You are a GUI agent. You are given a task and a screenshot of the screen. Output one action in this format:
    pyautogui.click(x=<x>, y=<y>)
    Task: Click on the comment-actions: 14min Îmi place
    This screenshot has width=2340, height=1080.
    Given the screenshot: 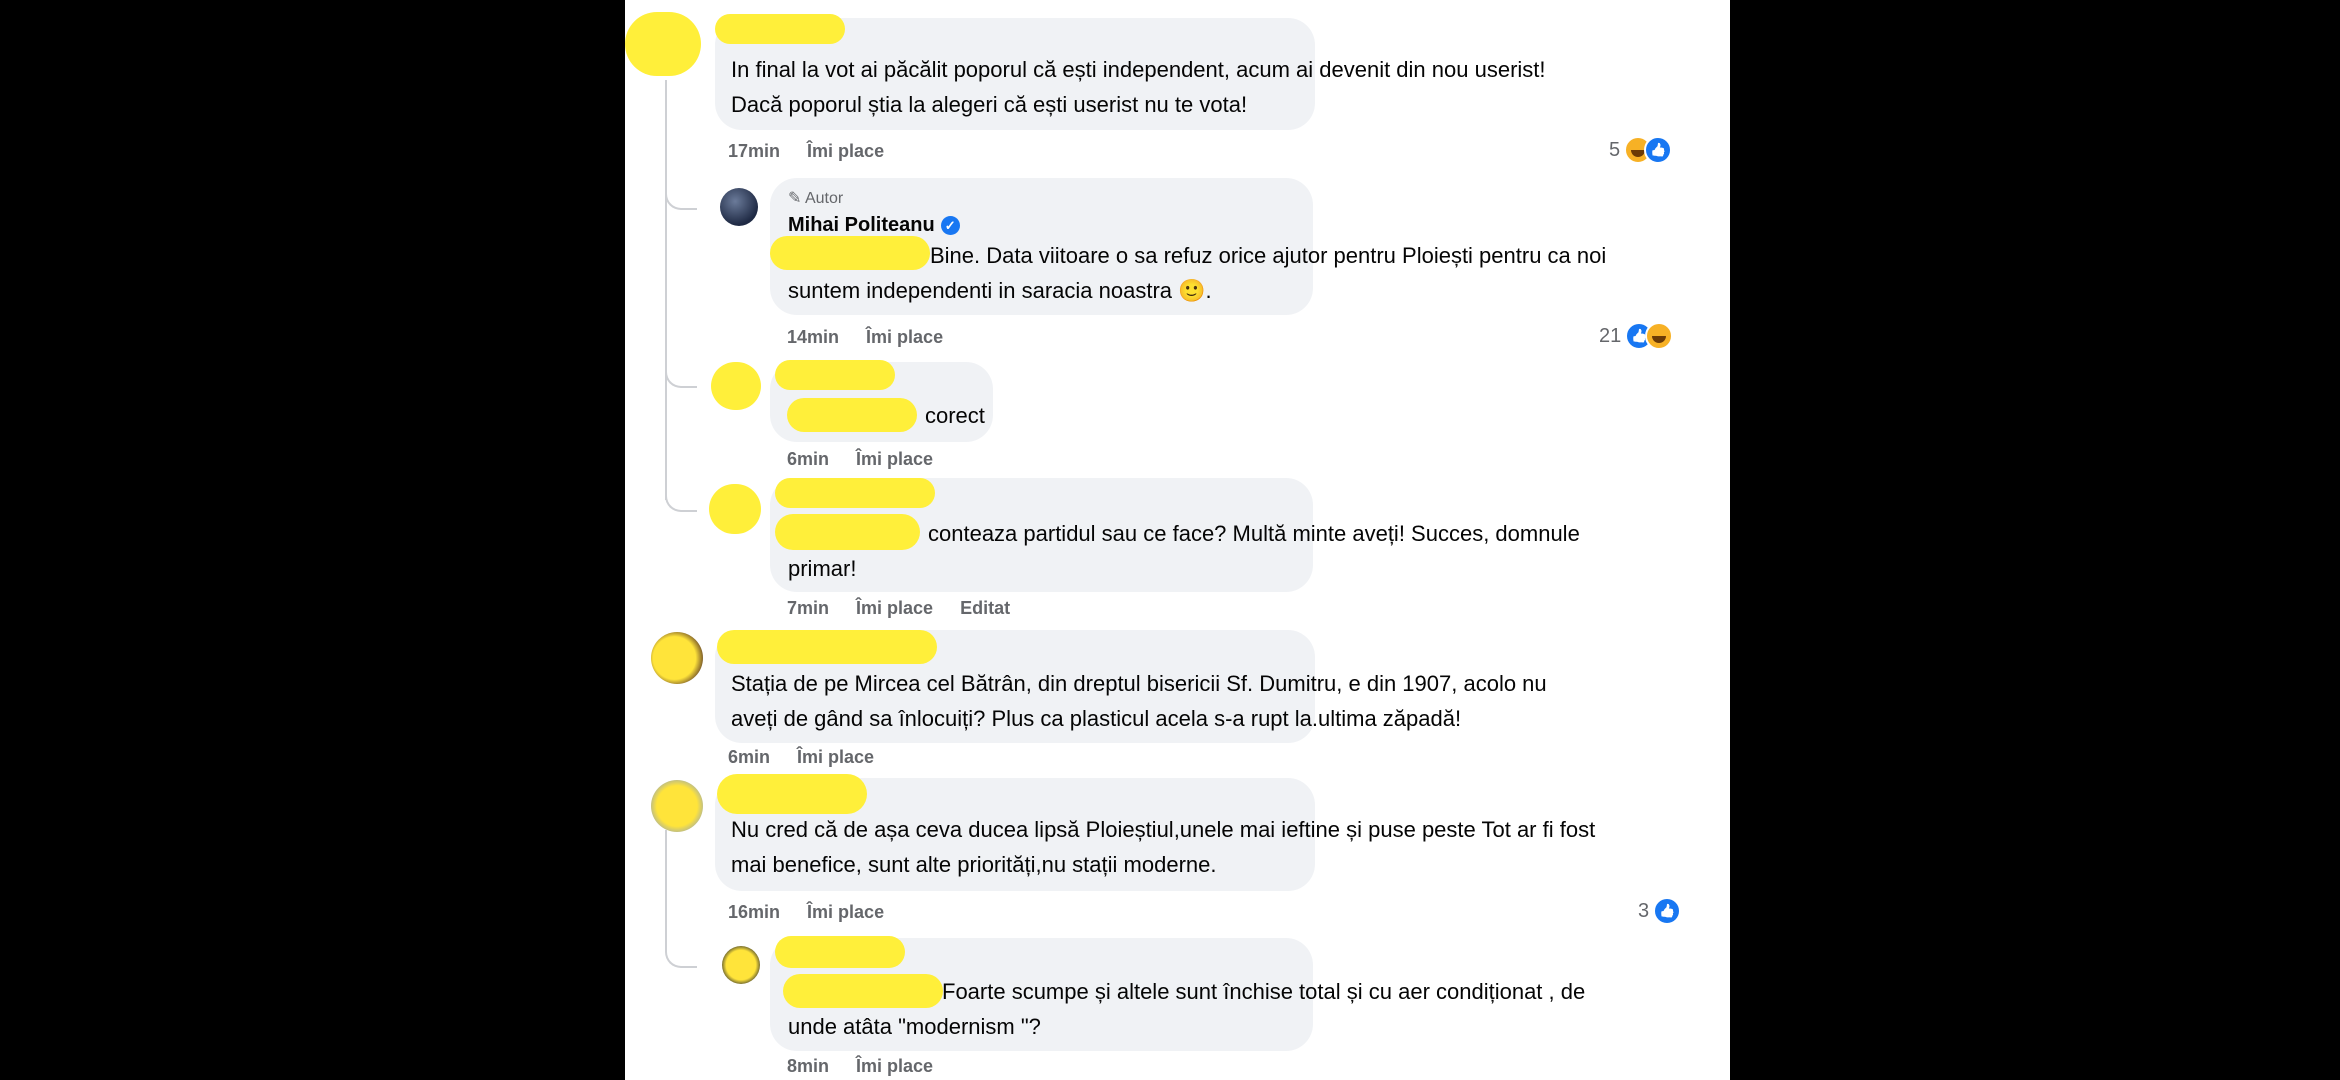 What is the action you would take?
    pyautogui.click(x=876, y=337)
    